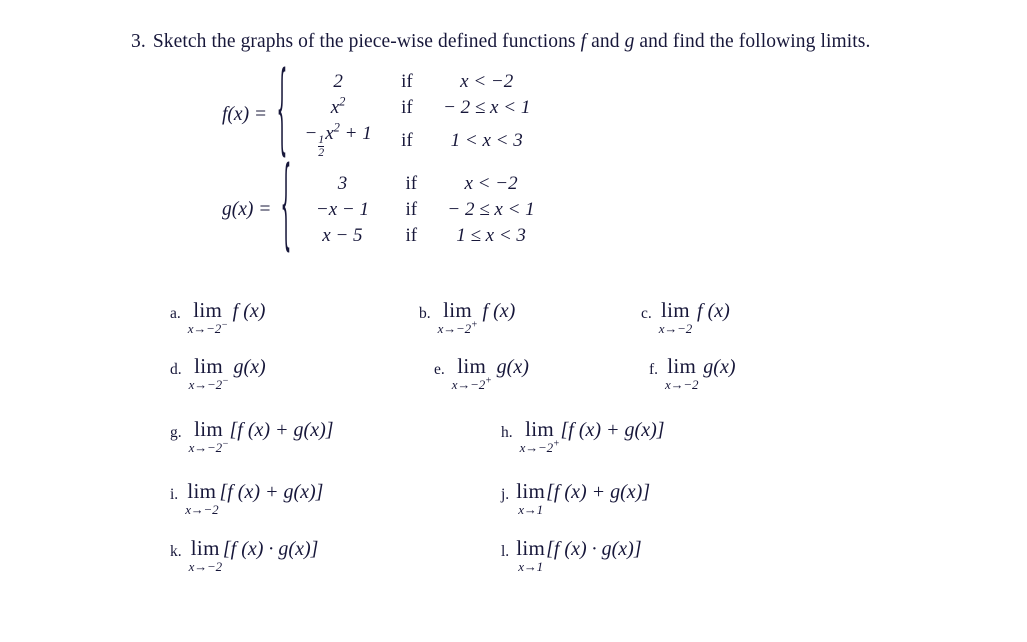 This screenshot has height=642, width=1027. I want to click on limit-item-c: c. lim x→−2 f (x), so click(685, 318).